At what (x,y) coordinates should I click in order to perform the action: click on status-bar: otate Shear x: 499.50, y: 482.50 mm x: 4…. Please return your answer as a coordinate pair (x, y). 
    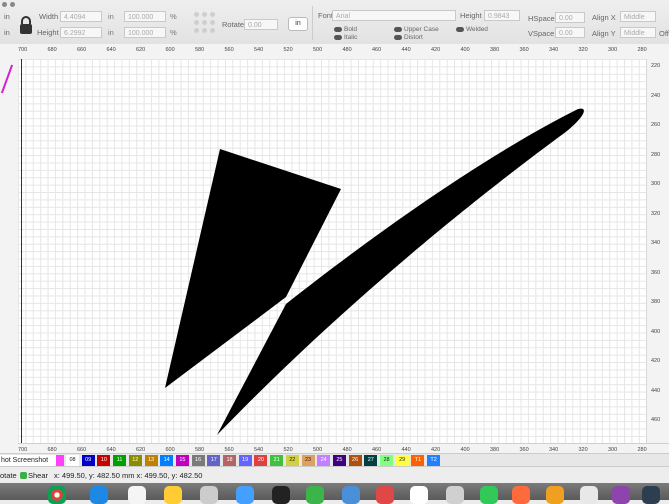
    Looking at the image, I should click on (334, 475).